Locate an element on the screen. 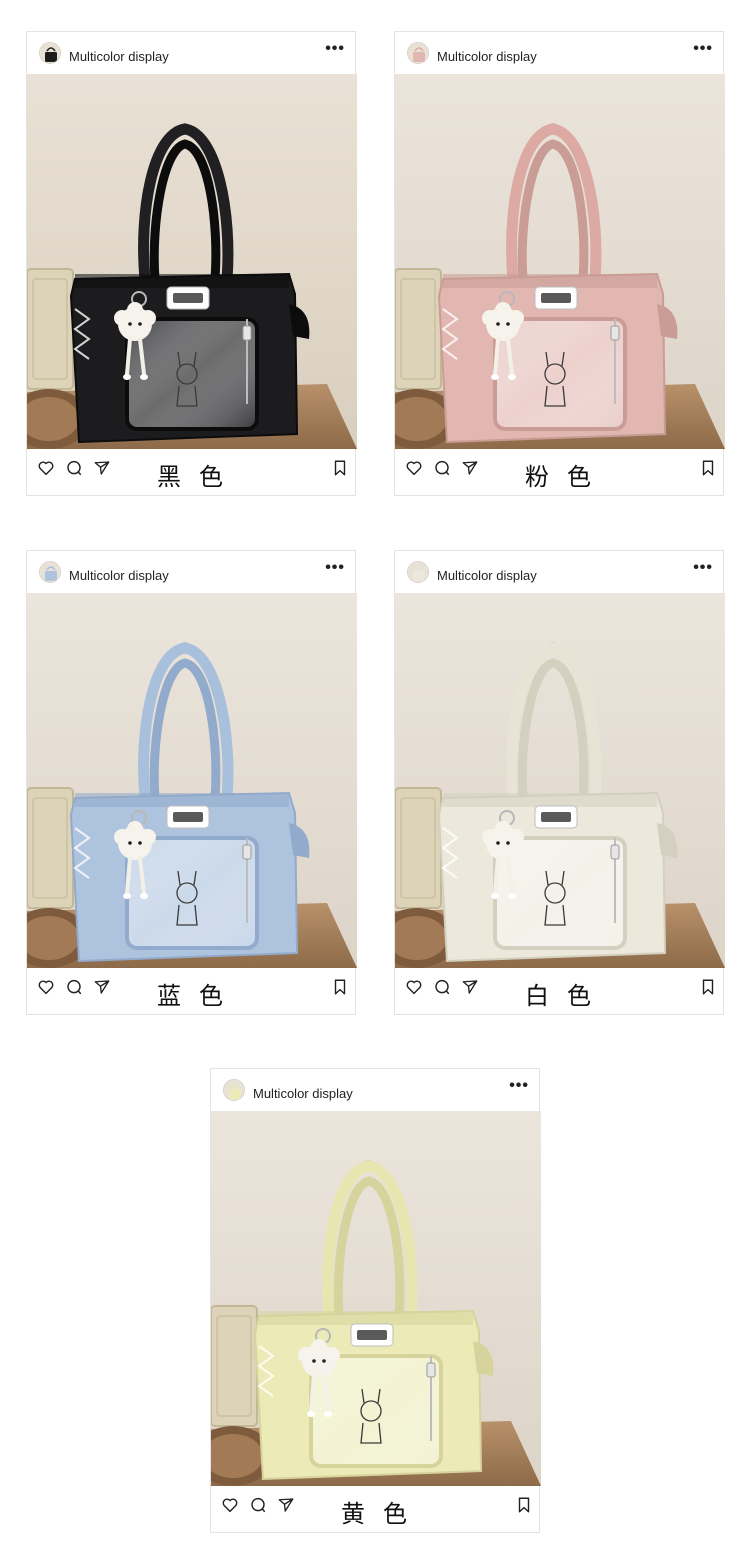 The image size is (750, 1563). post-actions: 白色 is located at coordinates (559, 992).